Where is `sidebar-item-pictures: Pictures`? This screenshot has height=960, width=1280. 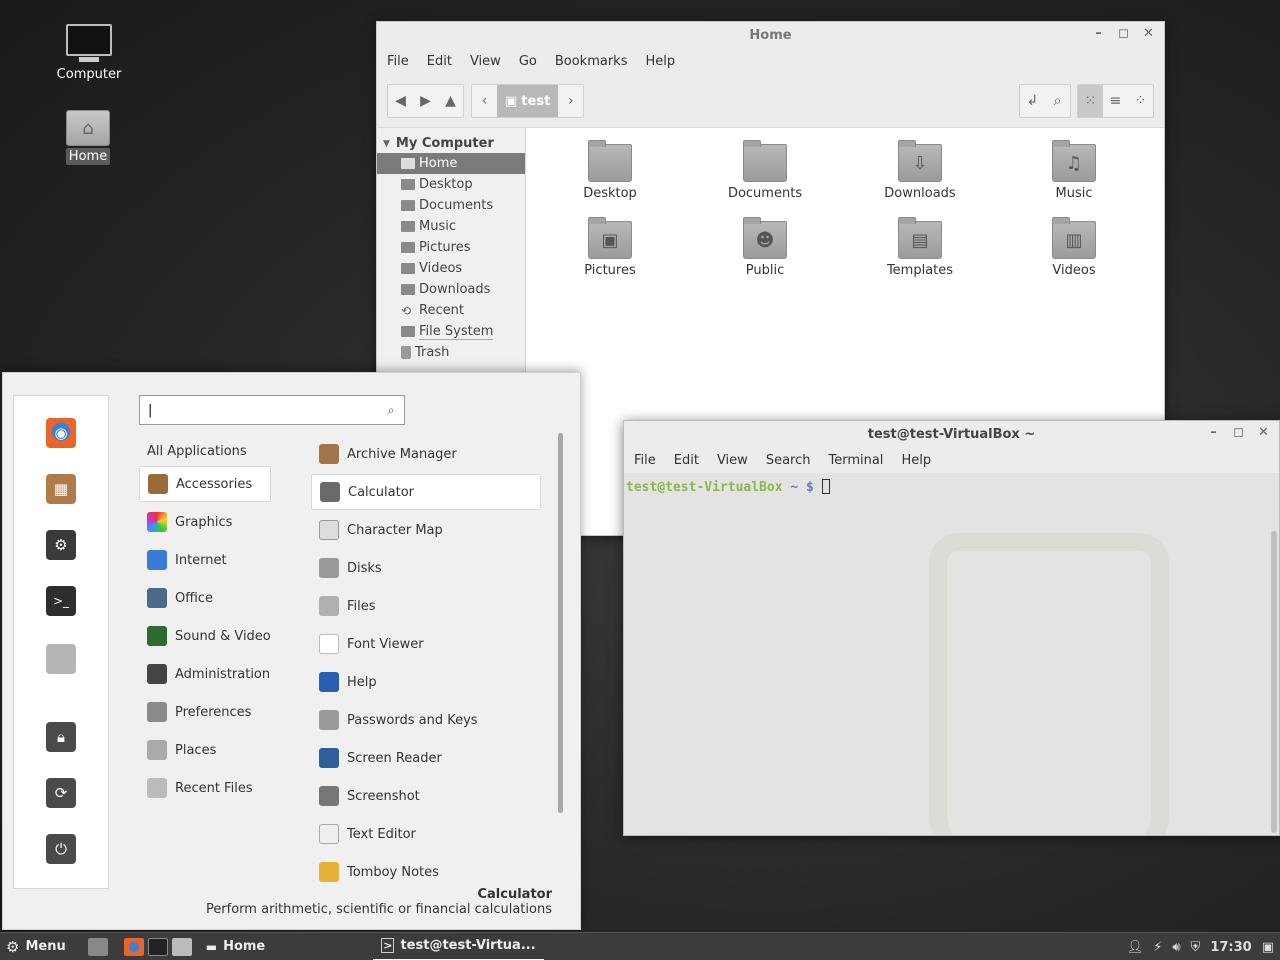
sidebar-item-pictures: Pictures is located at coordinates (451, 247).